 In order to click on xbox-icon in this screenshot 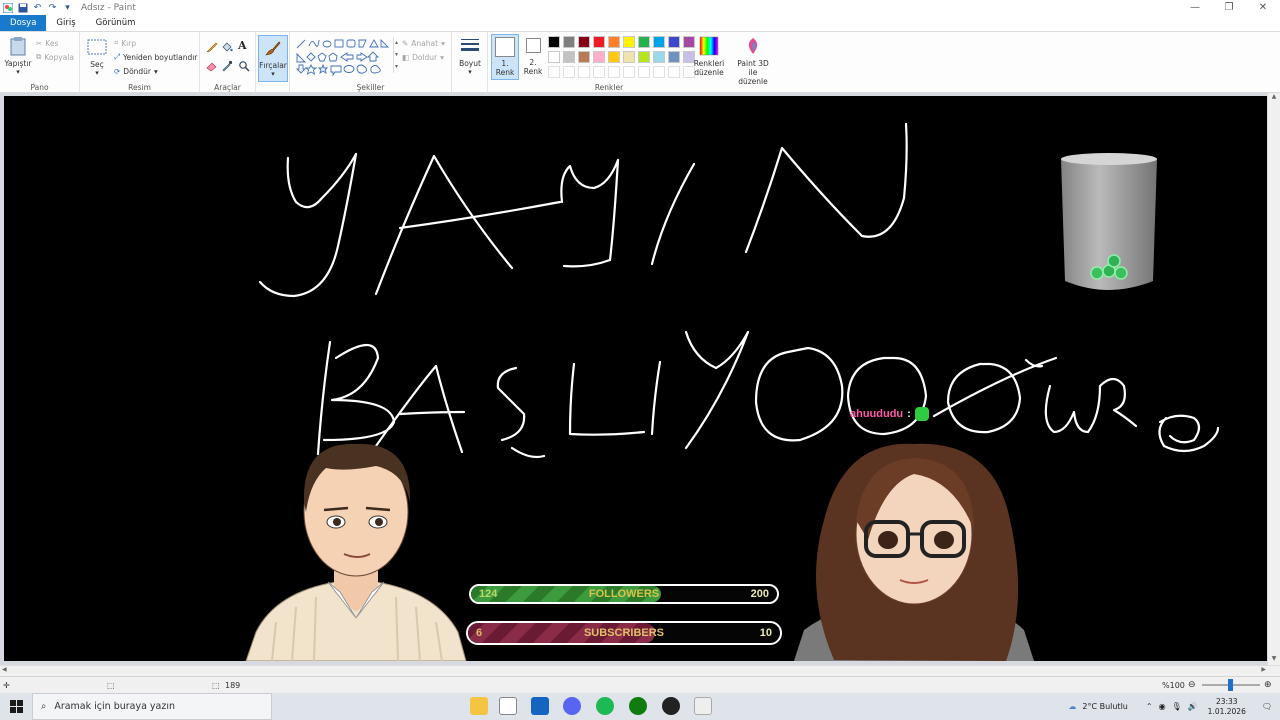, I will do `click(638, 706)`.